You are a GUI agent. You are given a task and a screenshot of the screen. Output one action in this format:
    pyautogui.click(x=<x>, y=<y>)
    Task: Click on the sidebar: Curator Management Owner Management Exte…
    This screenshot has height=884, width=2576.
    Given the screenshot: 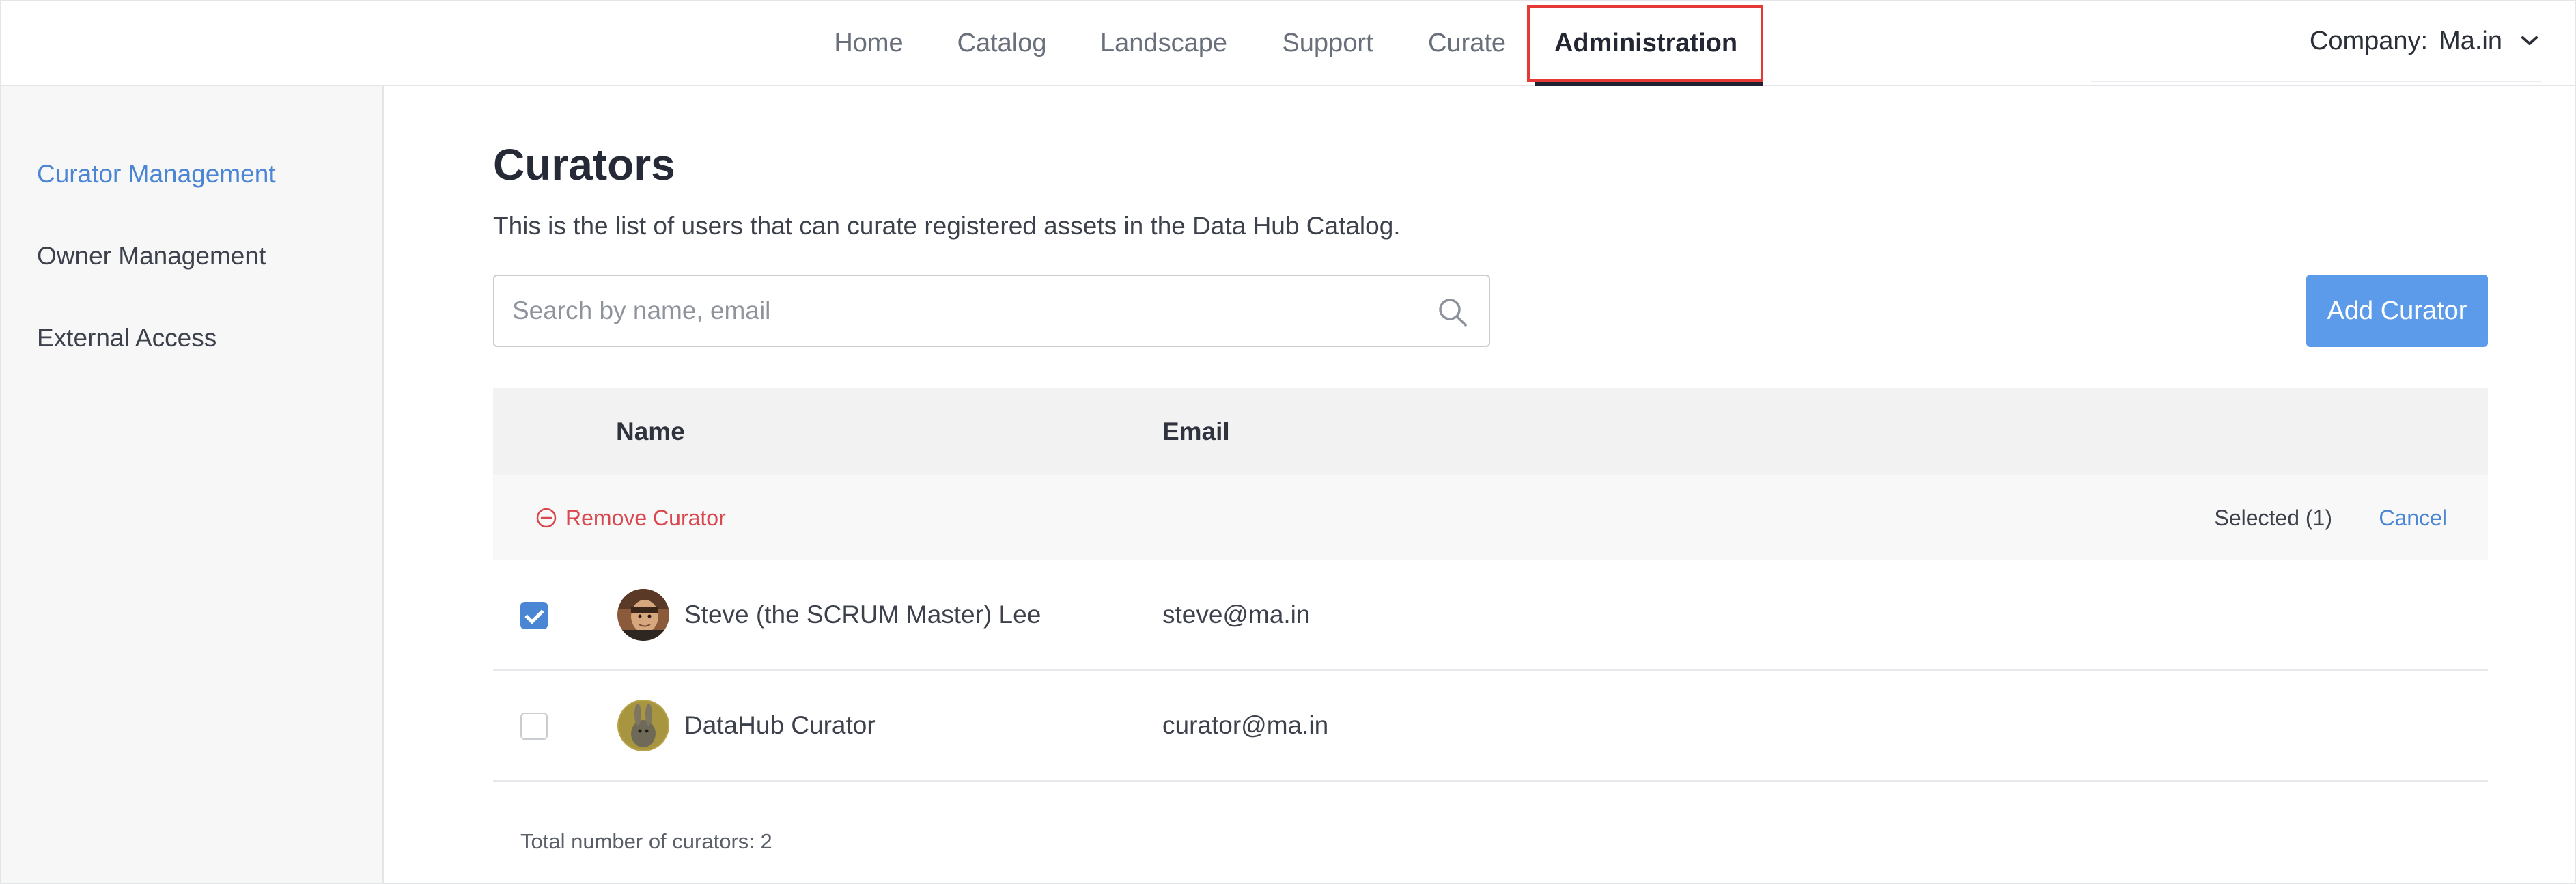 What is the action you would take?
    pyautogui.click(x=193, y=484)
    